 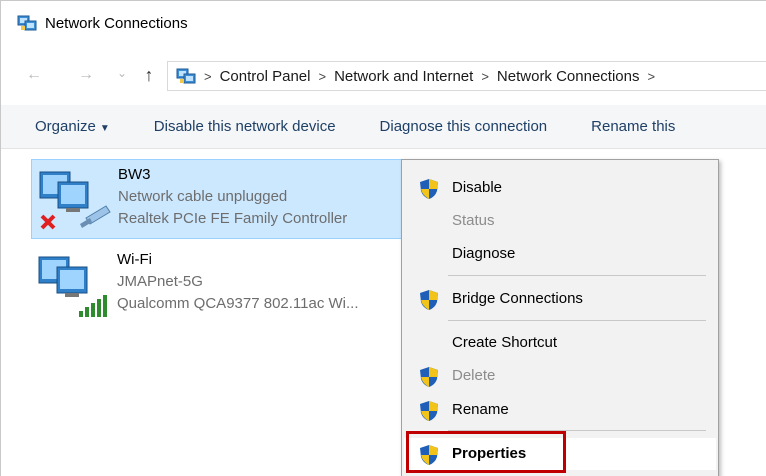 I want to click on back-arrow-icon: ←, so click(x=34, y=74).